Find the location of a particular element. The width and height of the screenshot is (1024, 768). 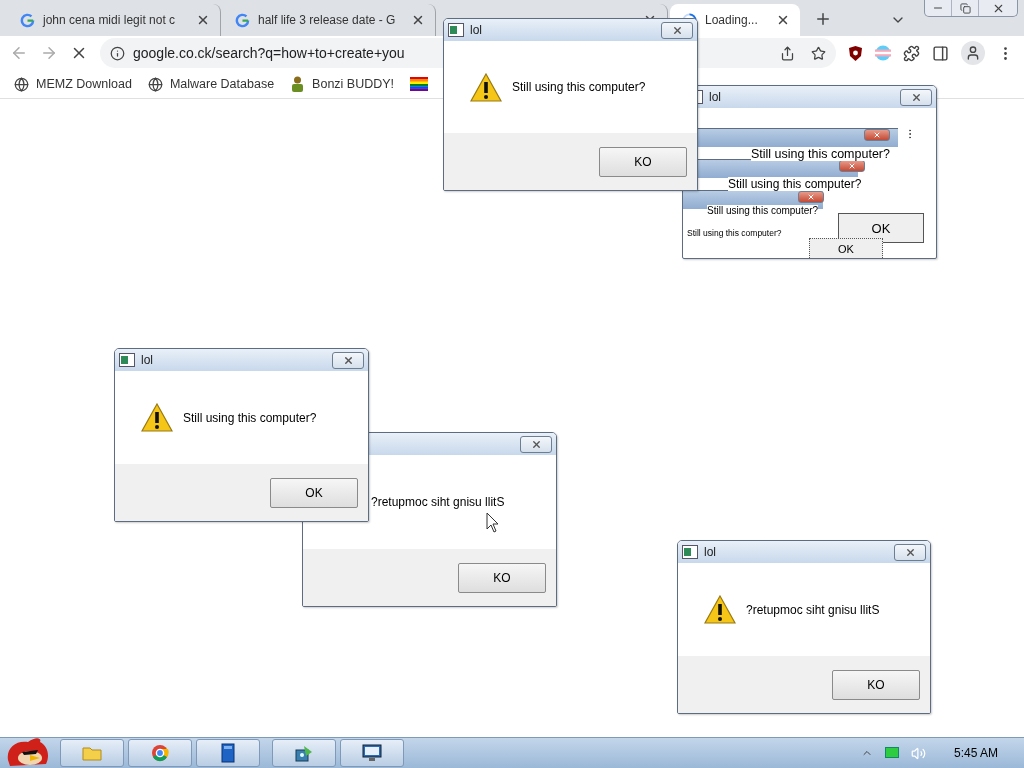

installer-icon is located at coordinates (304, 753).